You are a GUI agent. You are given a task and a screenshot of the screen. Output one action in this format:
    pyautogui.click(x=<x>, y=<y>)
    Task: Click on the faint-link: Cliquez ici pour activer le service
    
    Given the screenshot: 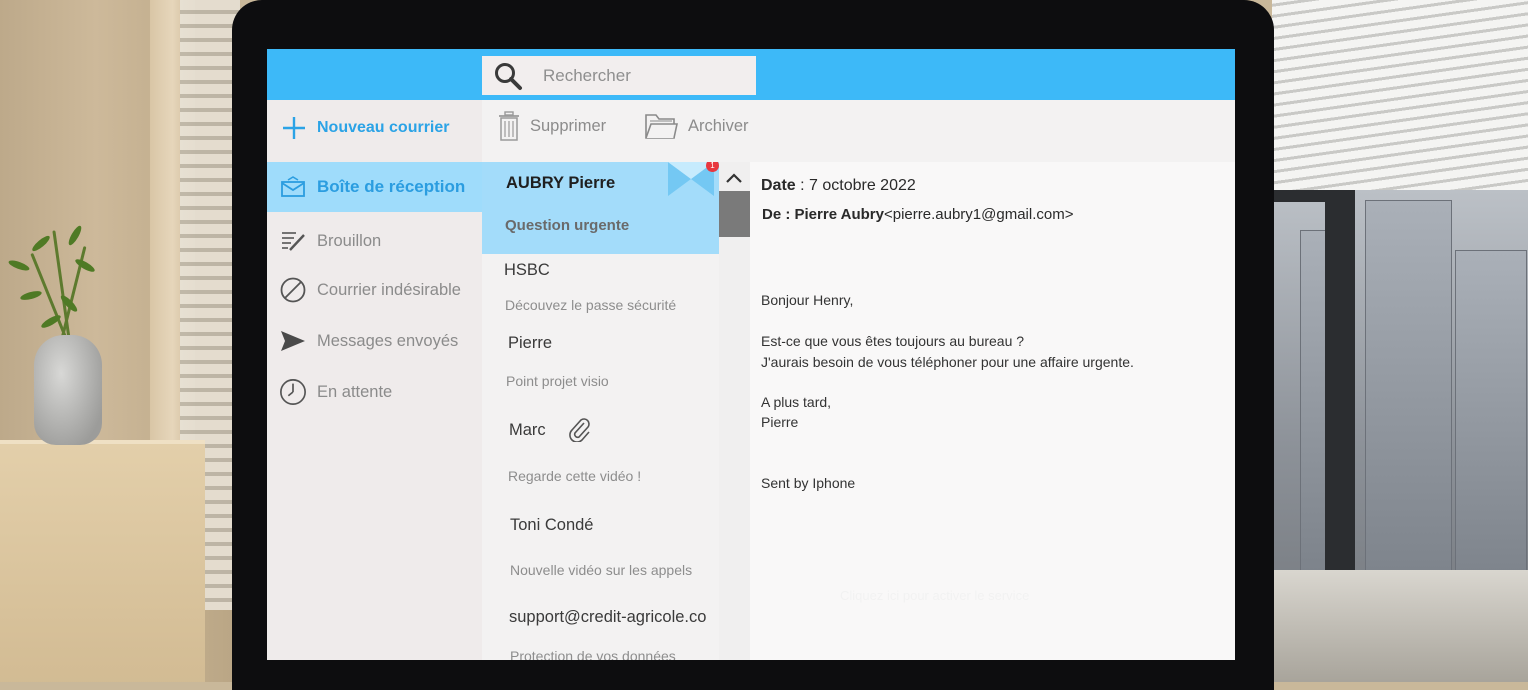 What is the action you would take?
    pyautogui.click(x=934, y=595)
    